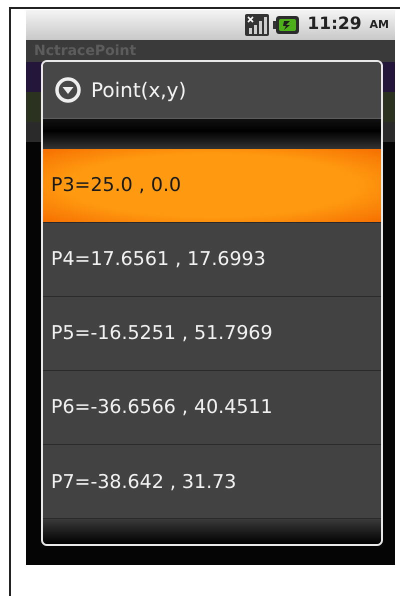 This screenshot has height=596, width=400. Describe the element at coordinates (68, 90) in the screenshot. I see `dropdown-circle-icon` at that location.